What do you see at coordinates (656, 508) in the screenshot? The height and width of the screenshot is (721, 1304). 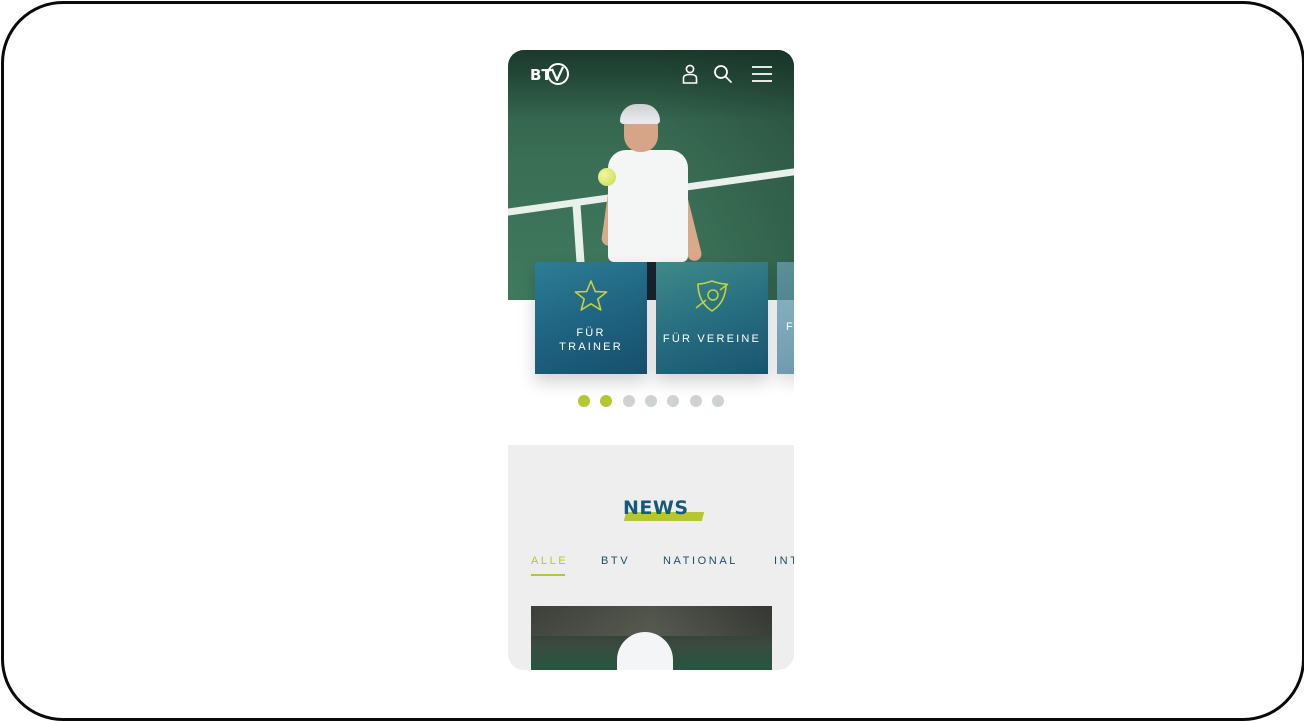 I see `news-title: NEWS` at bounding box center [656, 508].